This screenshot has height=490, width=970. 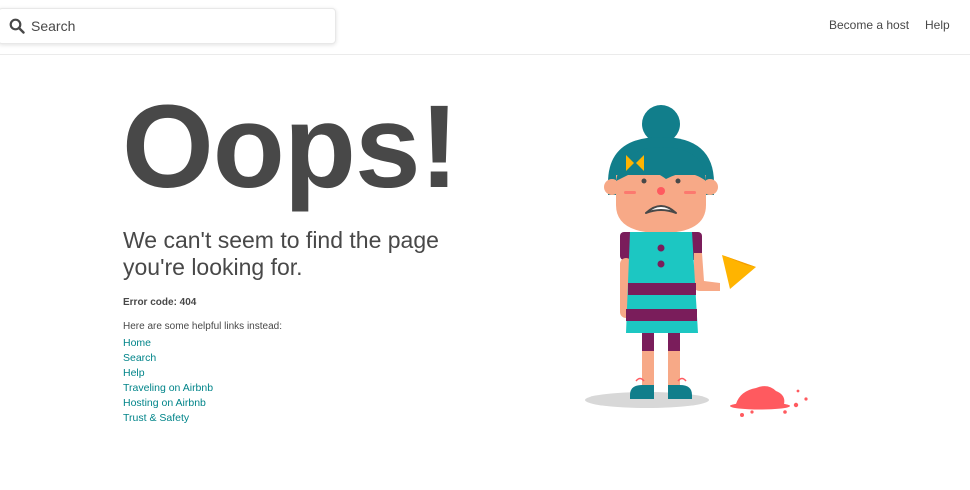 What do you see at coordinates (156, 418) in the screenshot?
I see `link-trust-and-safety: Trust & Safety` at bounding box center [156, 418].